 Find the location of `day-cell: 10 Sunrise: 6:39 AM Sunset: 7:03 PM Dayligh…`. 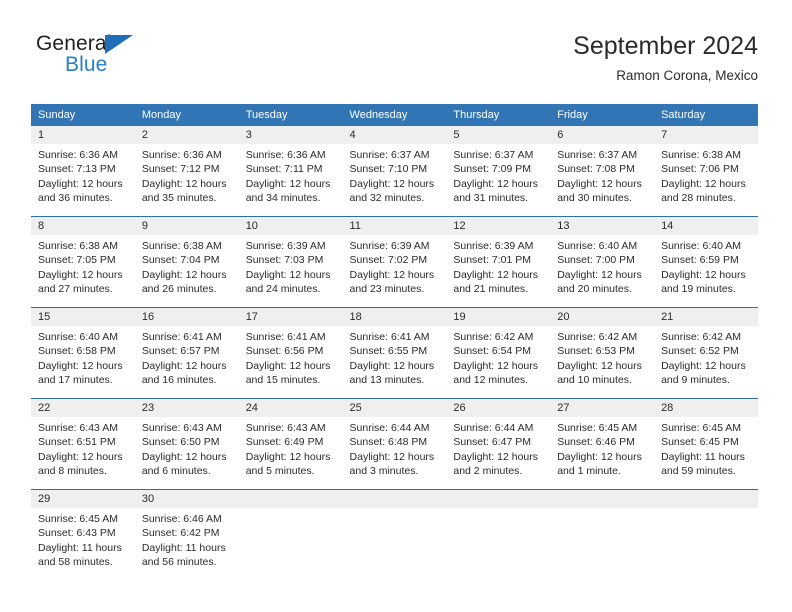

day-cell: 10 Sunrise: 6:39 AM Sunset: 7:03 PM Dayligh… is located at coordinates (290, 262).